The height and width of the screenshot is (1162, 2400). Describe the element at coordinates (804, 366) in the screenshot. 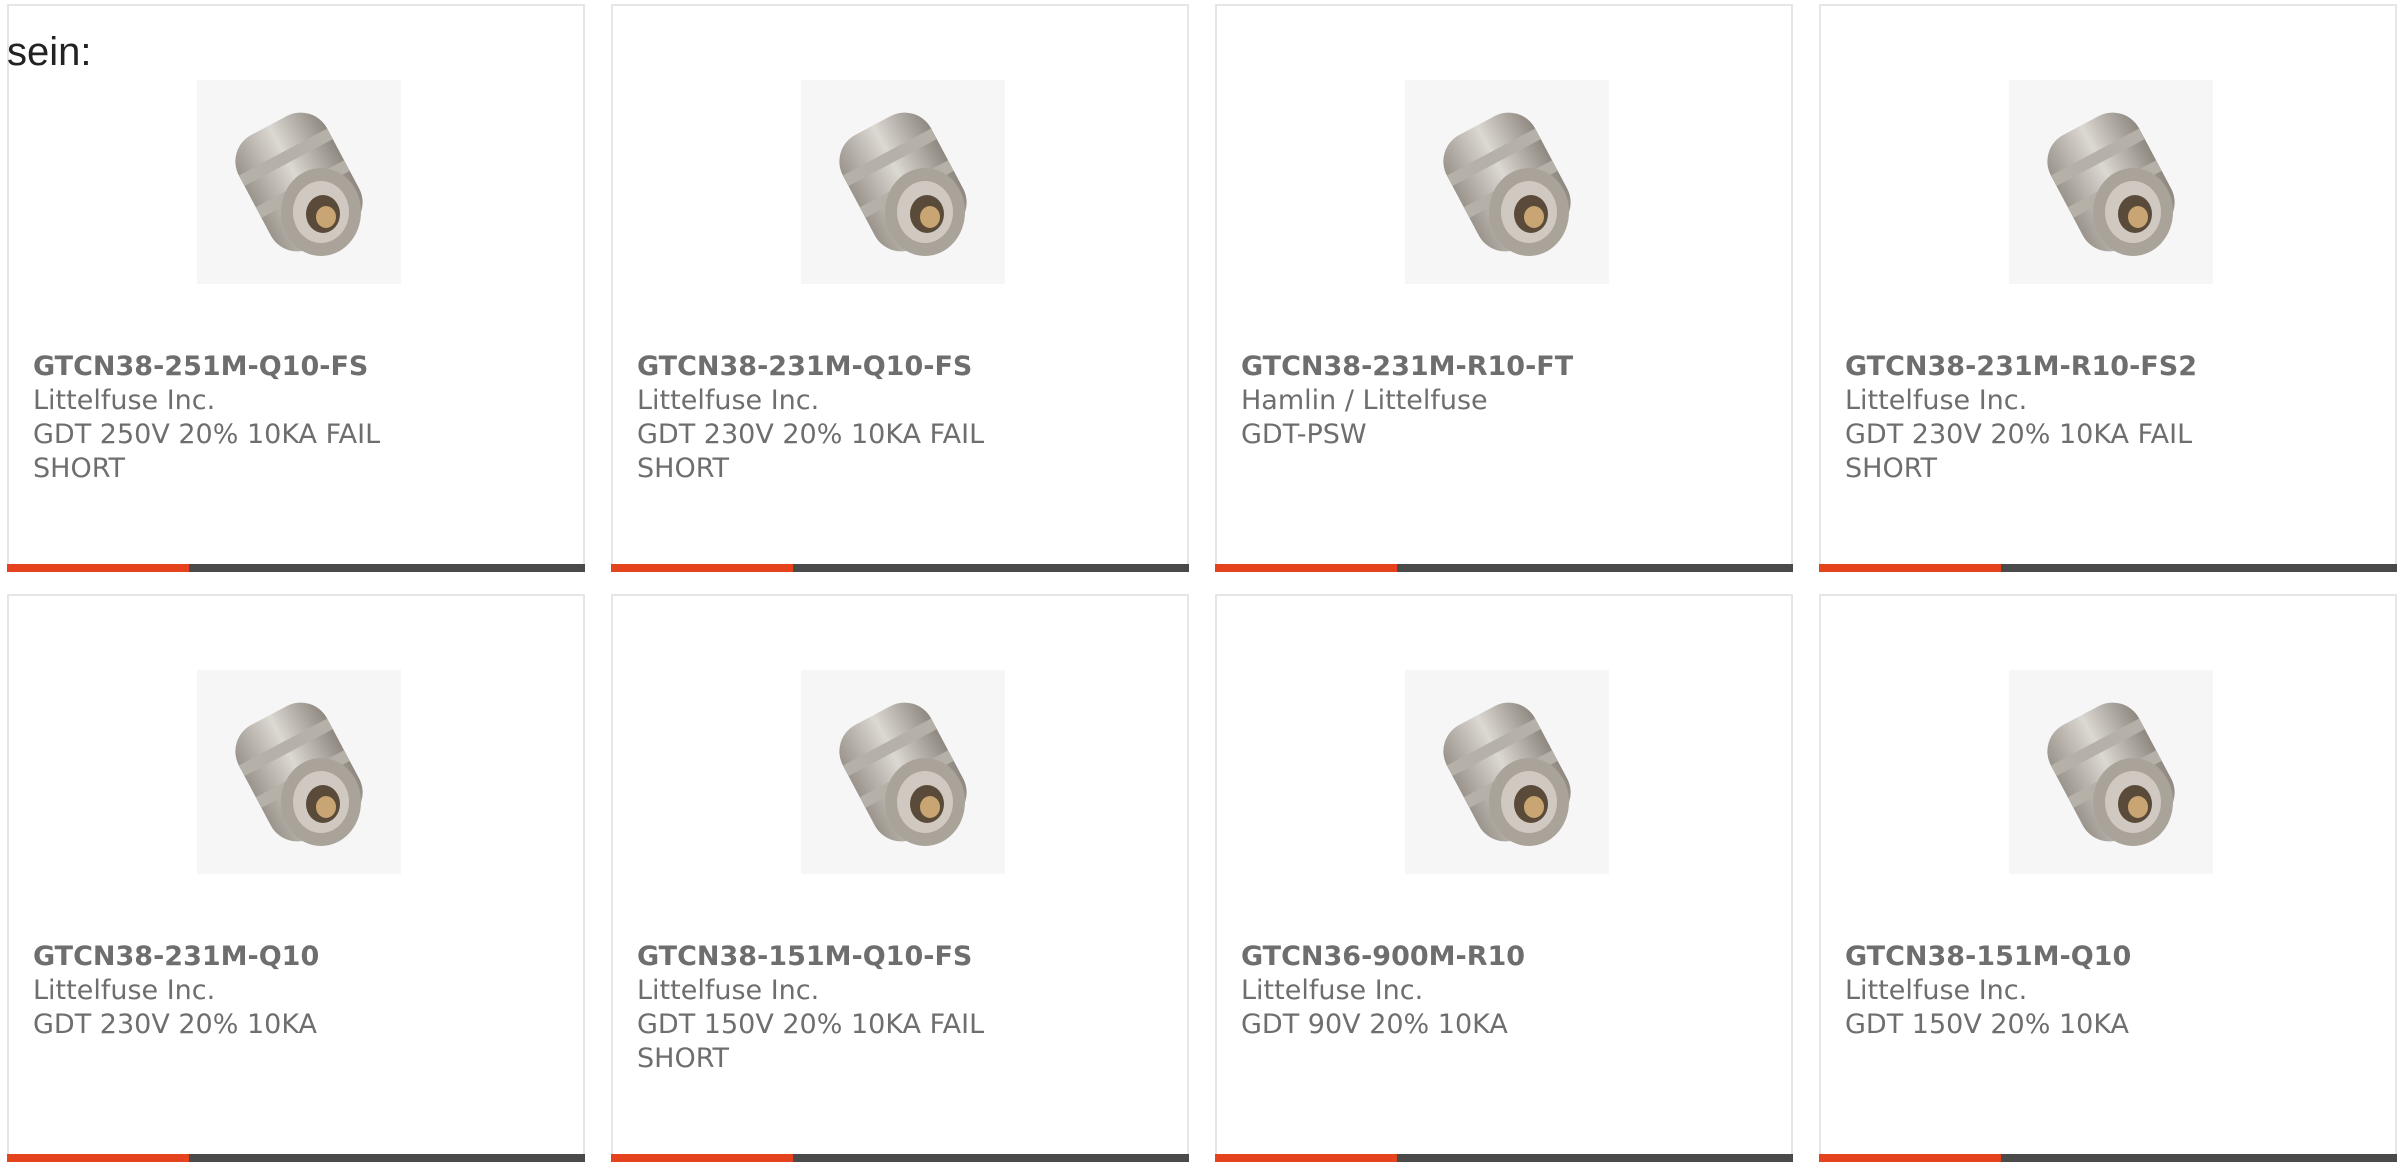

I see `part-number-link: GTCN38-231M-Q10-FS` at that location.